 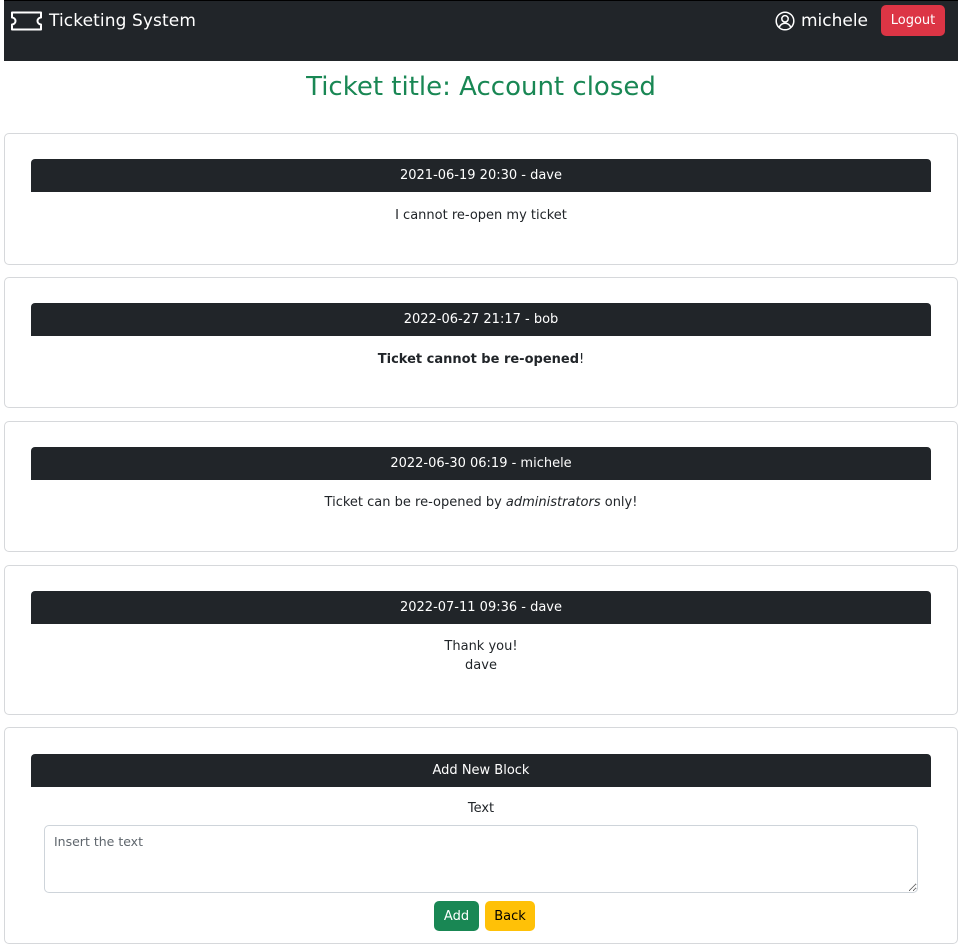 I want to click on block-text: I cannot re-open my ticket, so click(x=481, y=215).